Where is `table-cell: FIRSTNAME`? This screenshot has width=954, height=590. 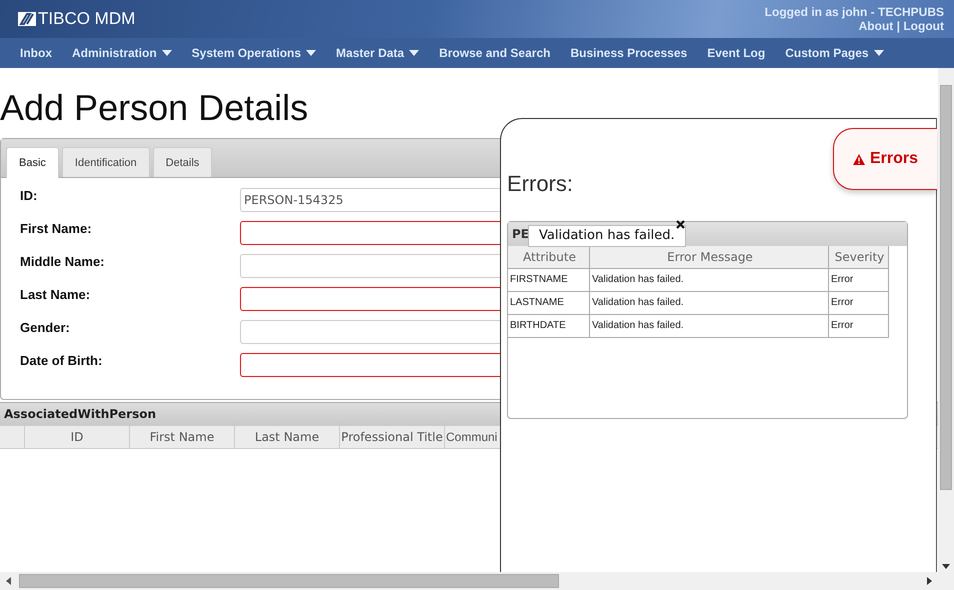
table-cell: FIRSTNAME is located at coordinates (549, 280).